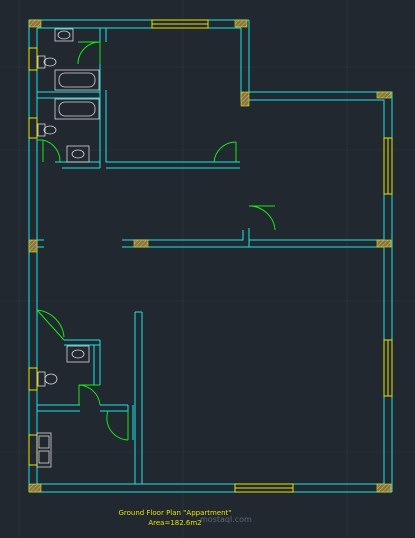 This screenshot has width=415, height=538. What do you see at coordinates (89, 395) in the screenshot?
I see `door-service` at bounding box center [89, 395].